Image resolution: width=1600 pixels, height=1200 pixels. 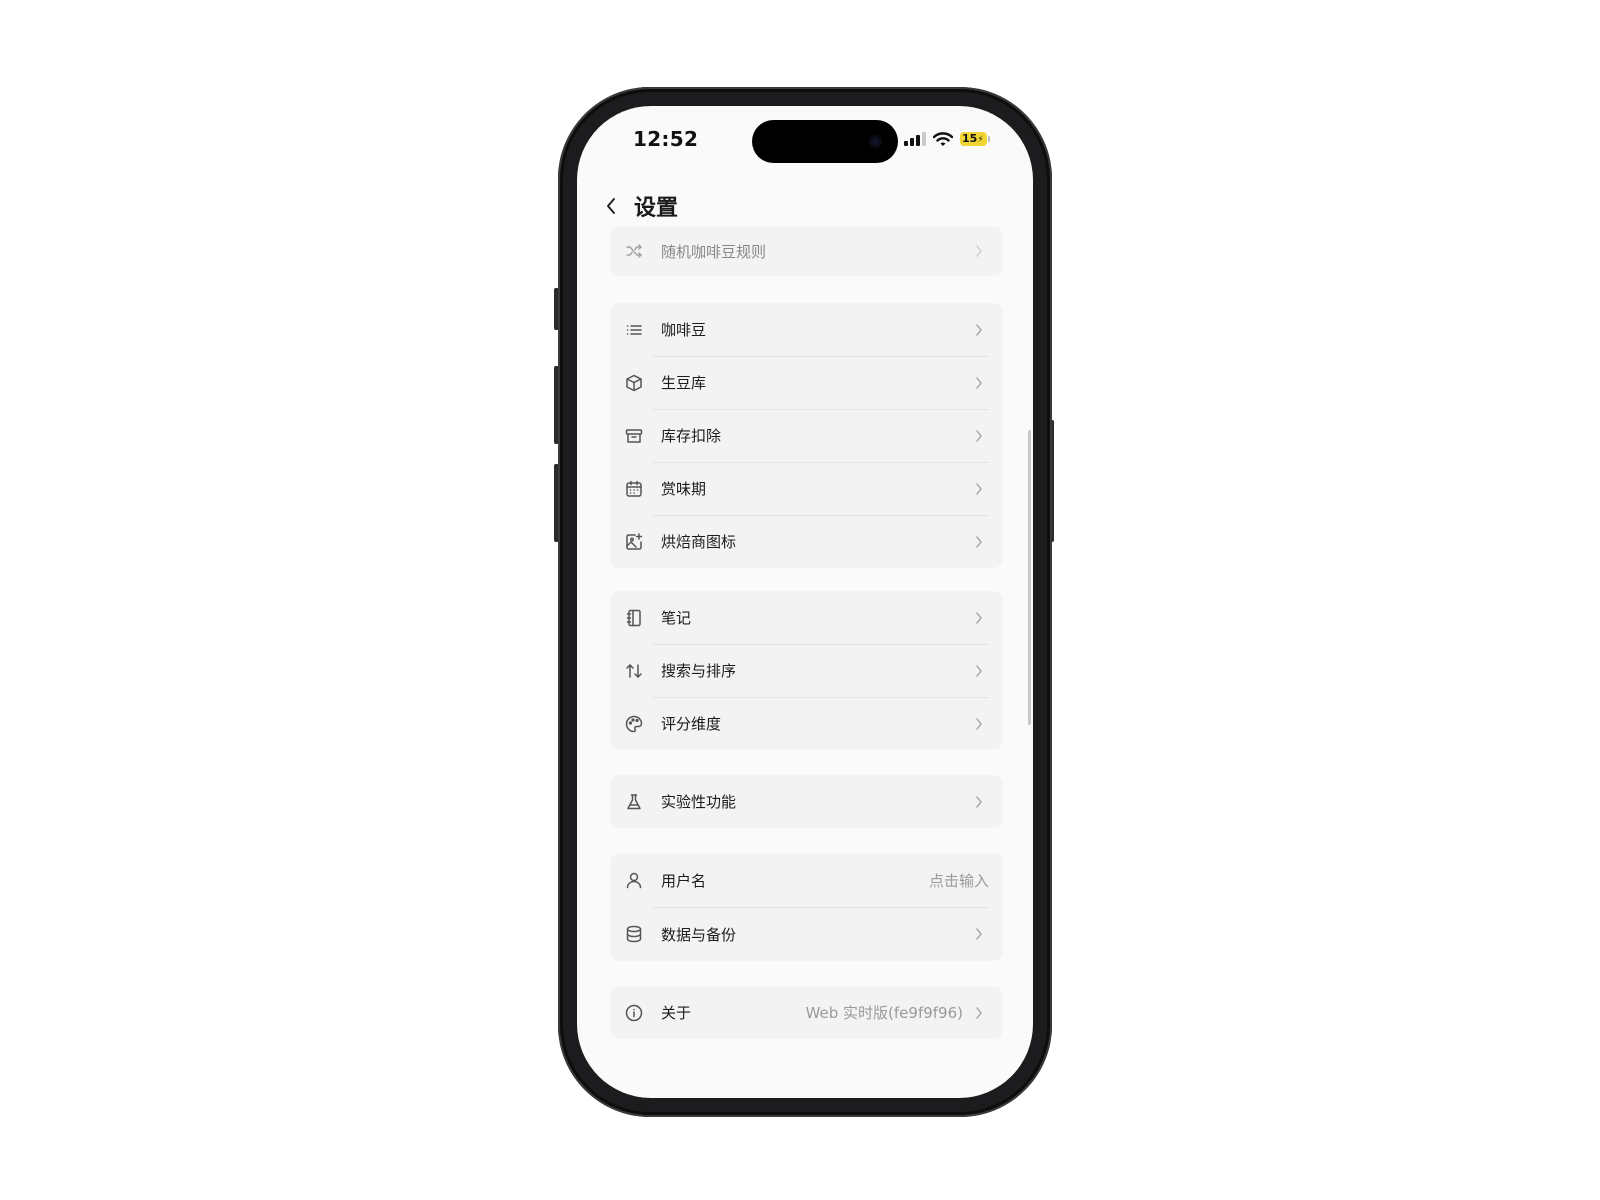 What do you see at coordinates (691, 436) in the screenshot?
I see `settings-row-label: 库存扣除` at bounding box center [691, 436].